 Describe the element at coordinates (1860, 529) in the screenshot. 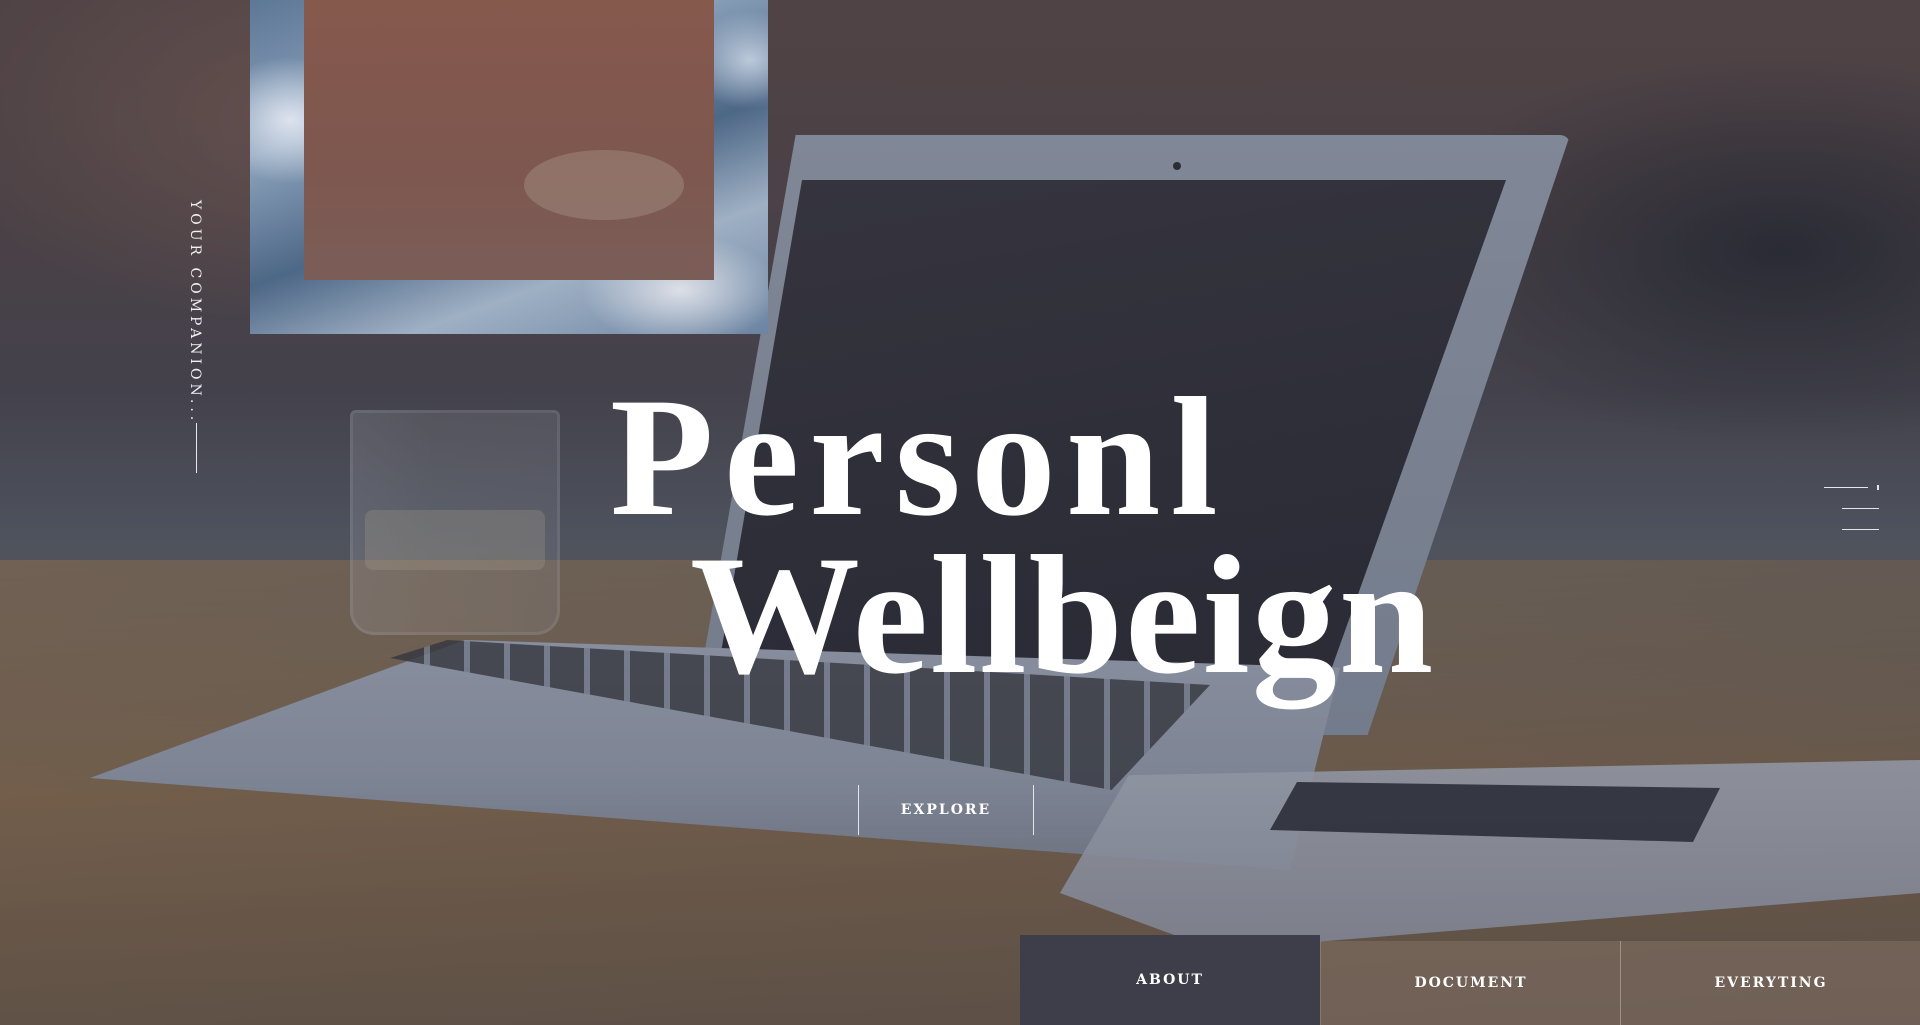

I see `menu-icon-bar-bottom` at that location.